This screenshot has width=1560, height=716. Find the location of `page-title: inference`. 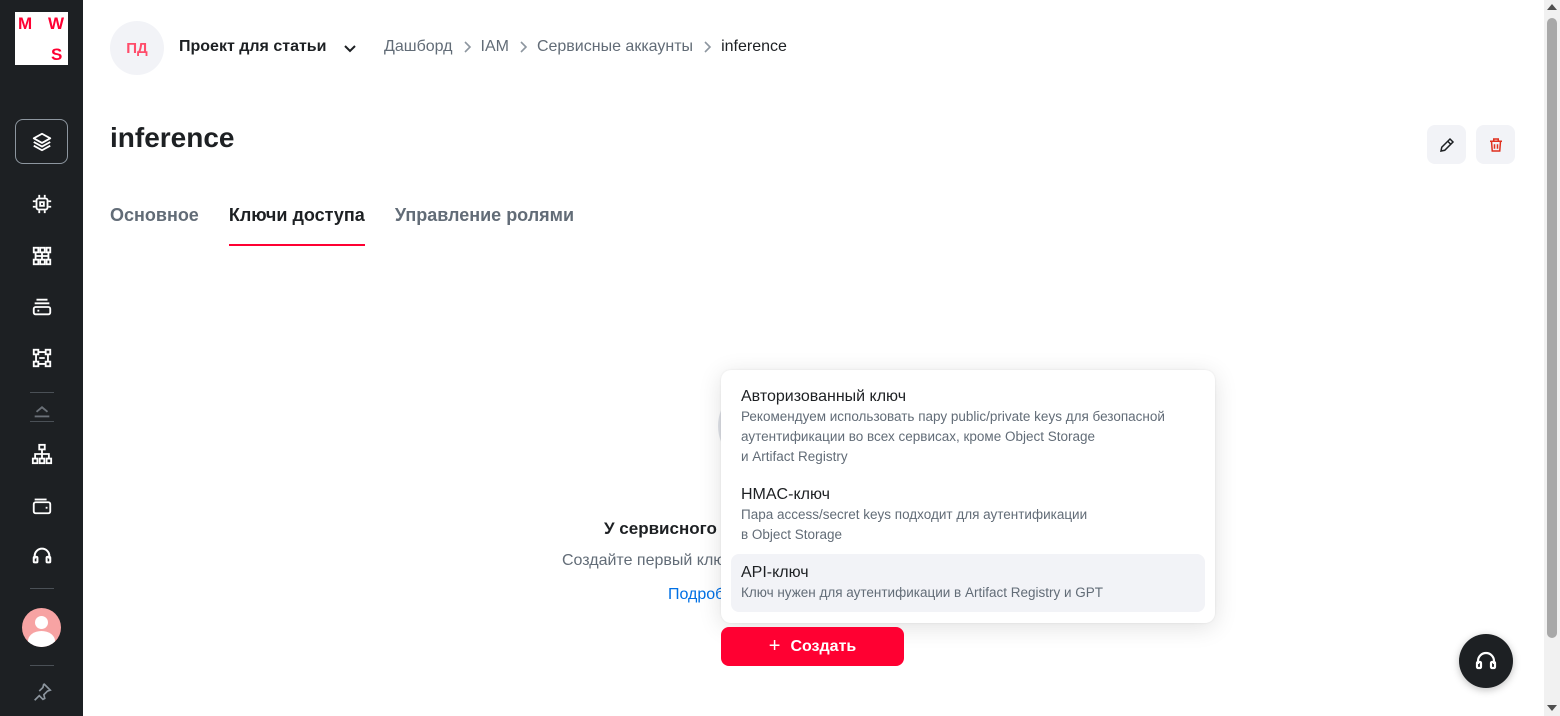

page-title: inference is located at coordinates (172, 137).